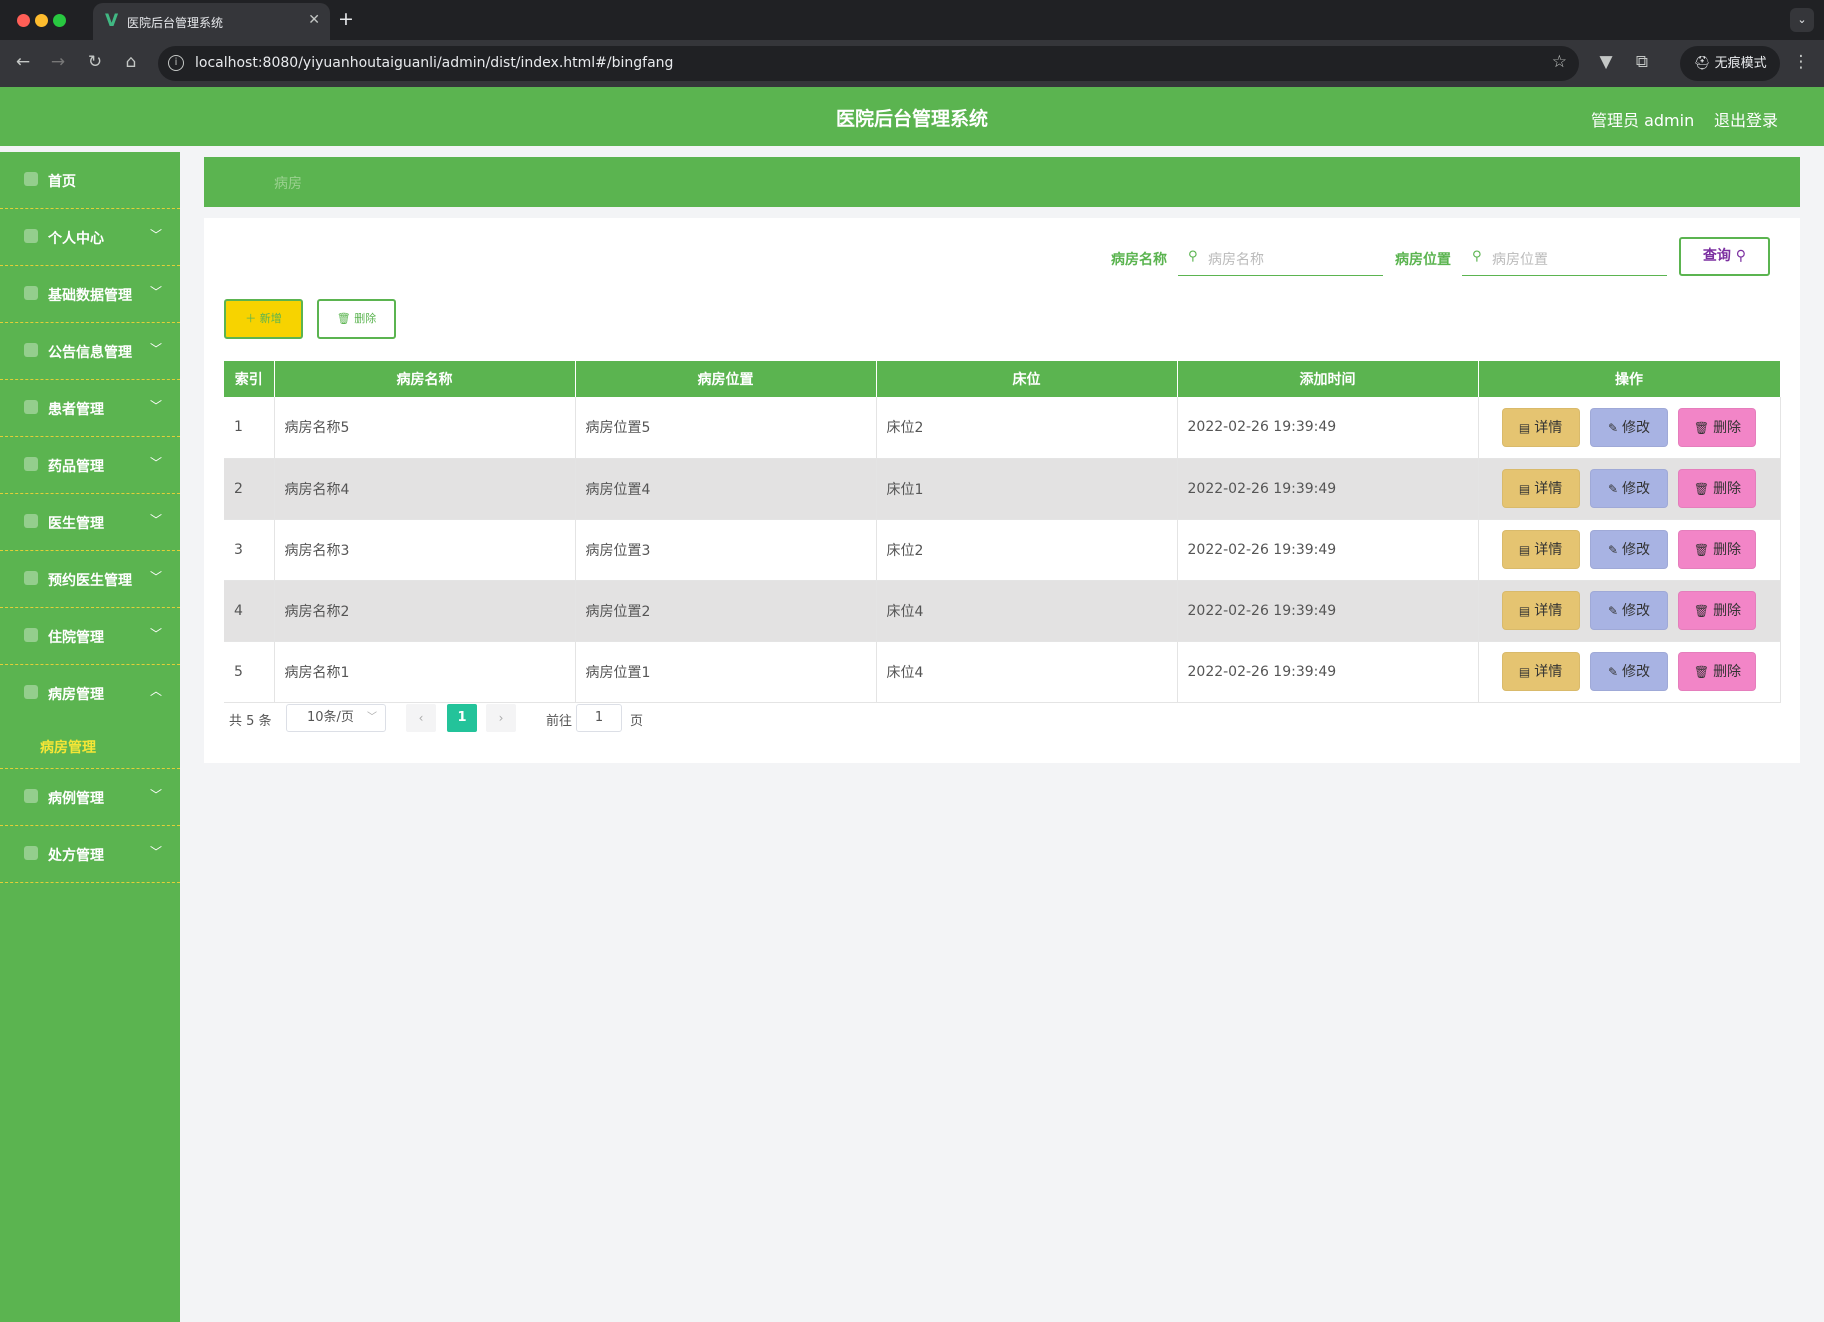 This screenshot has width=1824, height=1322. What do you see at coordinates (911, 119) in the screenshot?
I see `app-title: 医院后台管理系统` at bounding box center [911, 119].